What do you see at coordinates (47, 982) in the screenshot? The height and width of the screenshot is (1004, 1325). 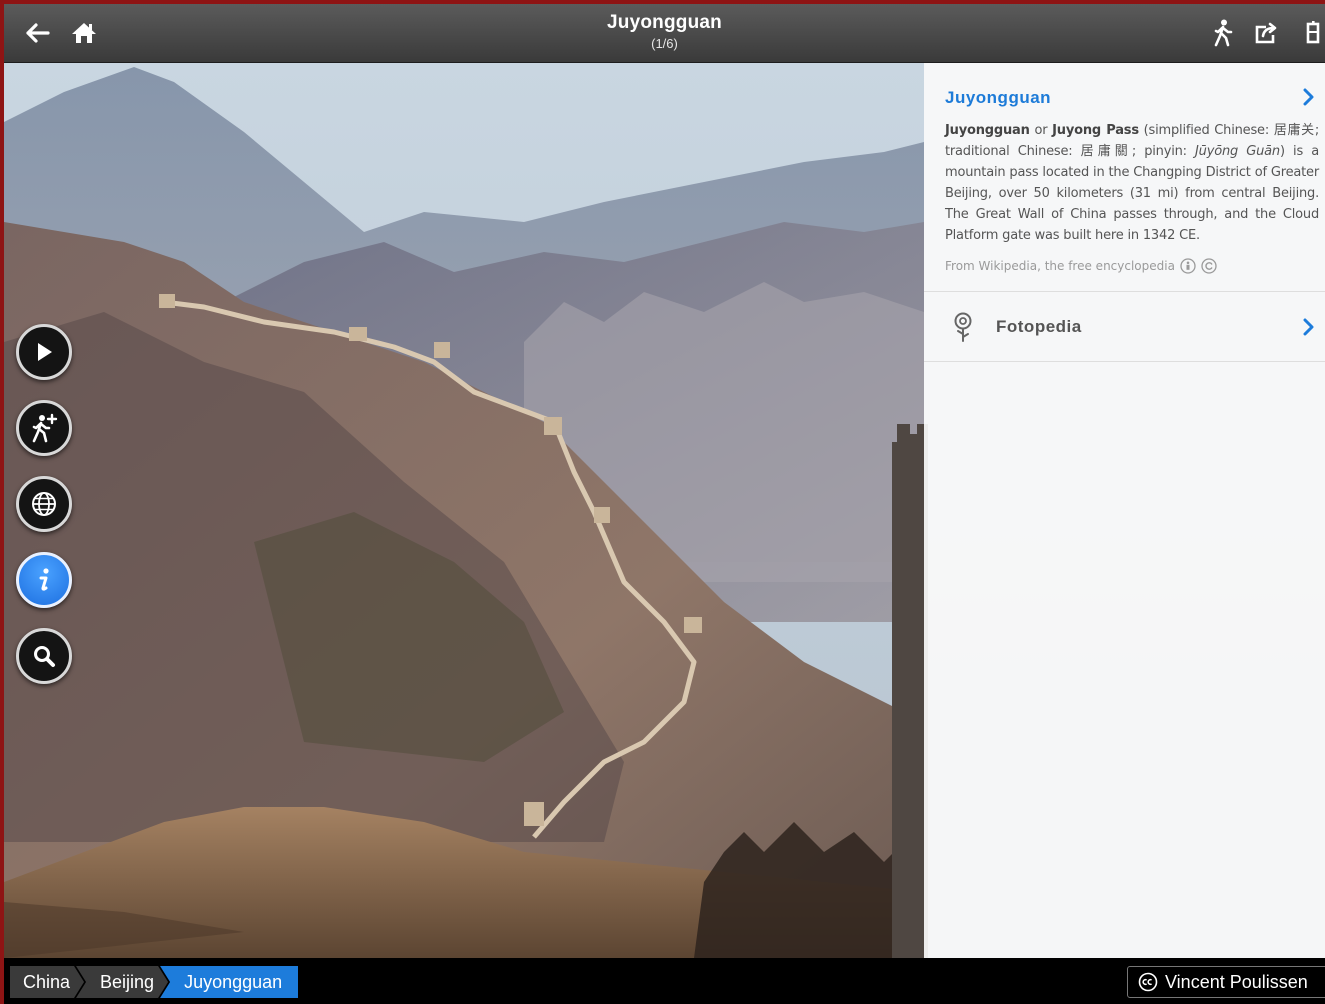 I see `breadcrumb-item-china: China` at bounding box center [47, 982].